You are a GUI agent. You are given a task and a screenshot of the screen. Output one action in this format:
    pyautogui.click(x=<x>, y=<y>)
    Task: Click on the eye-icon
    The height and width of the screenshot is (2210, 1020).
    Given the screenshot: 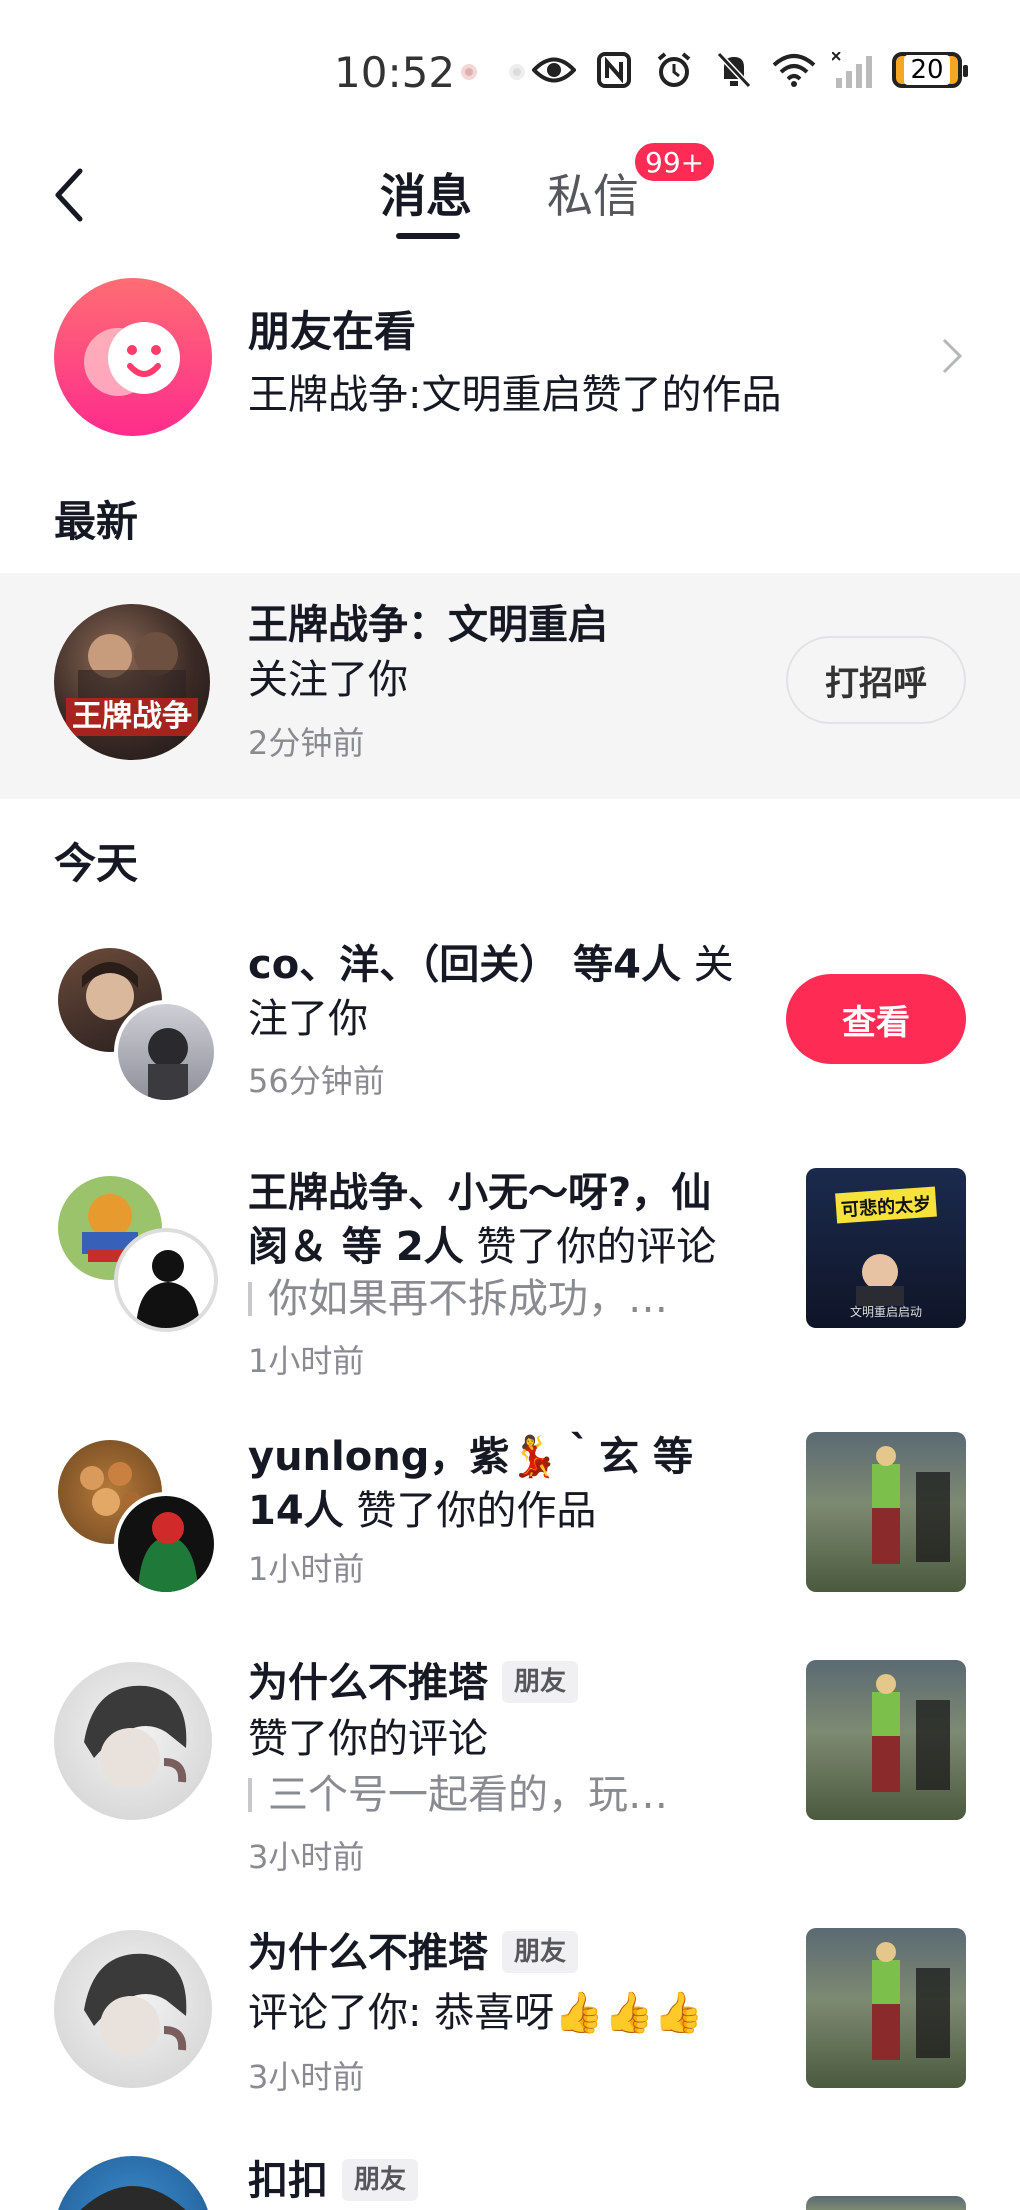 What is the action you would take?
    pyautogui.click(x=554, y=70)
    